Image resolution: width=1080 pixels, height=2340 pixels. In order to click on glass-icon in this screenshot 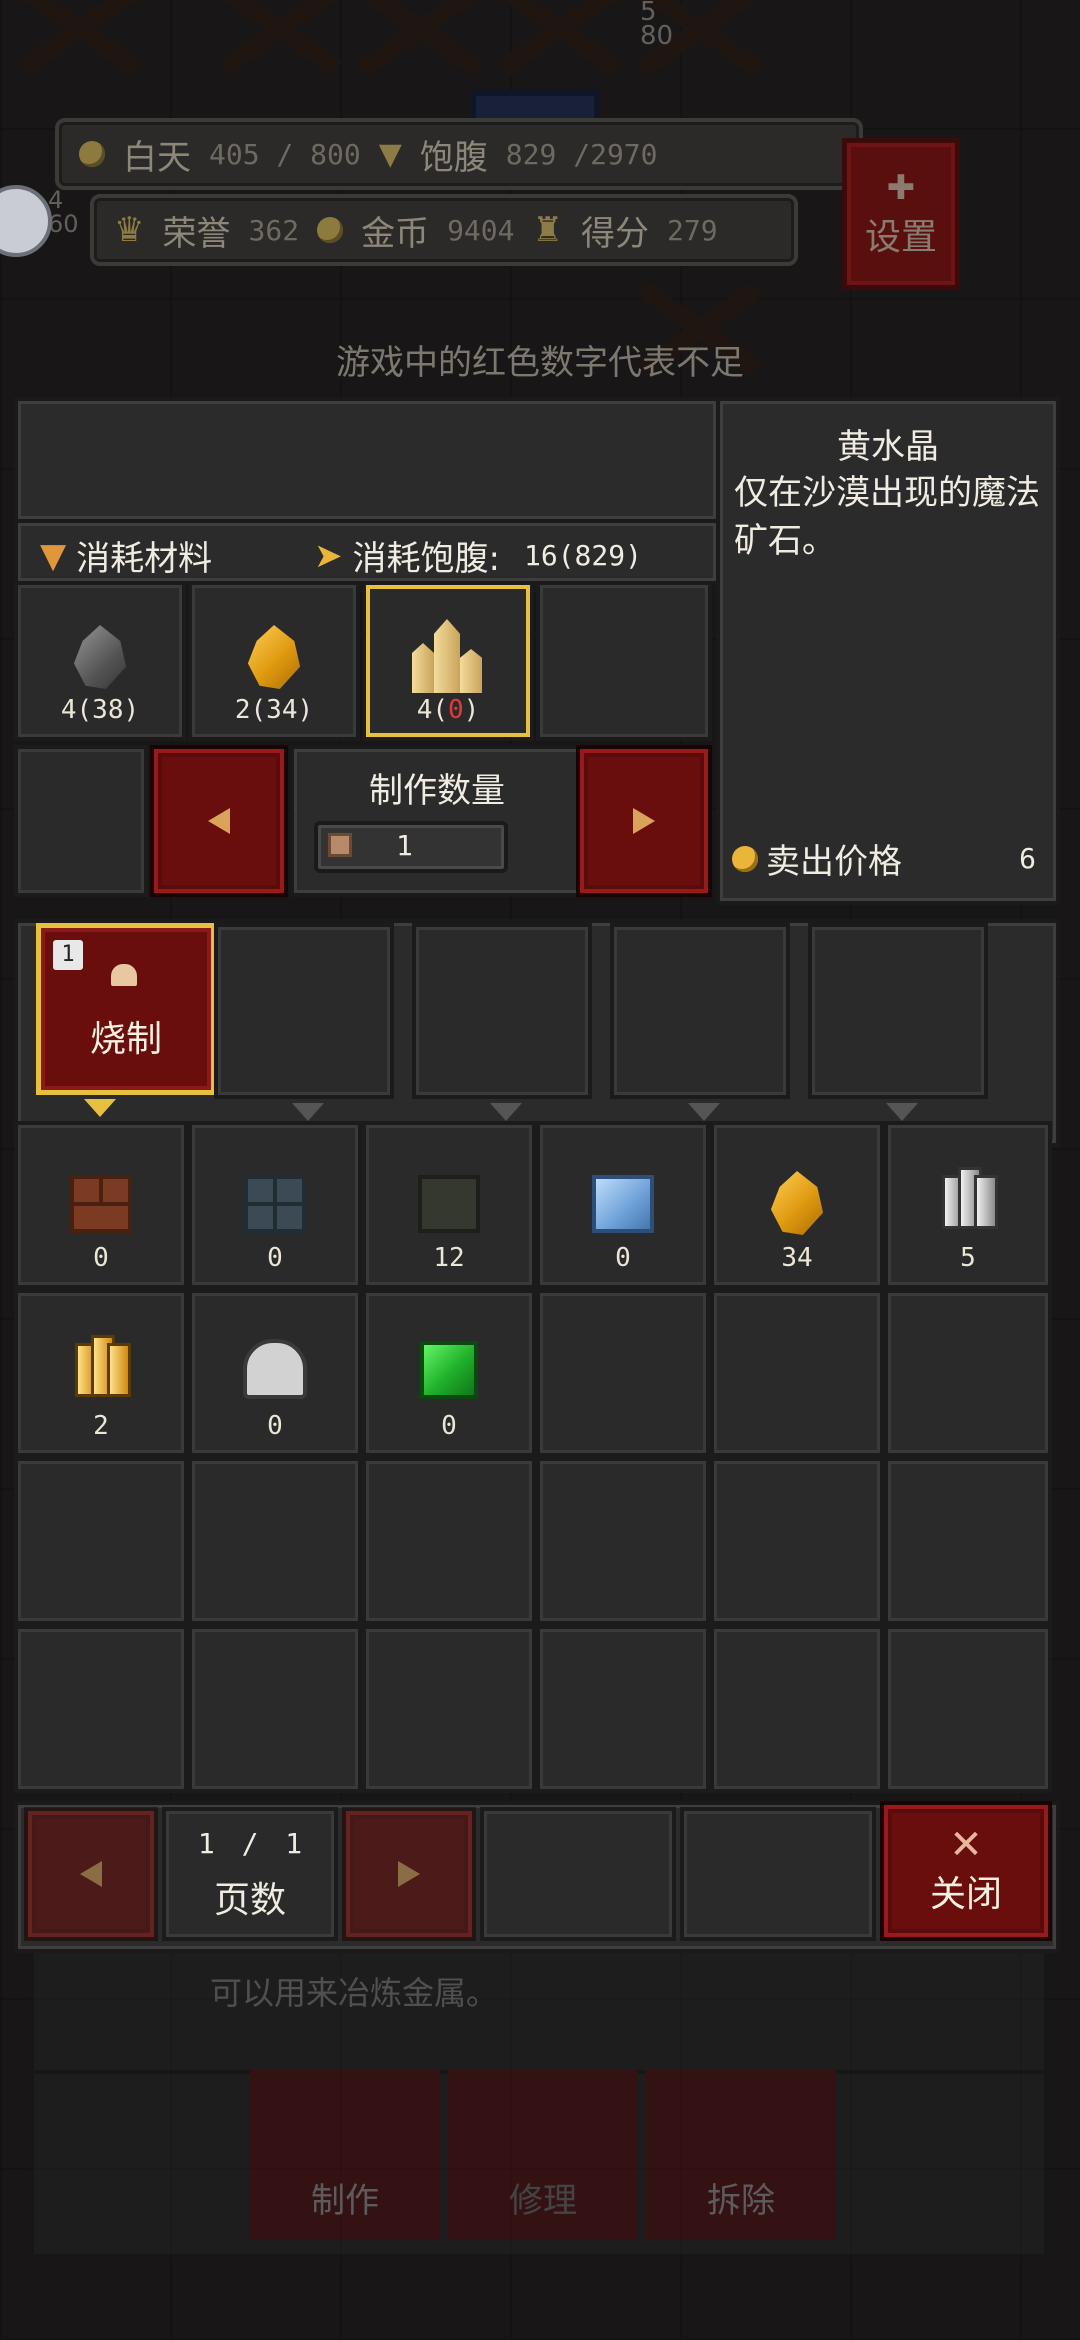, I will do `click(623, 1204)`.